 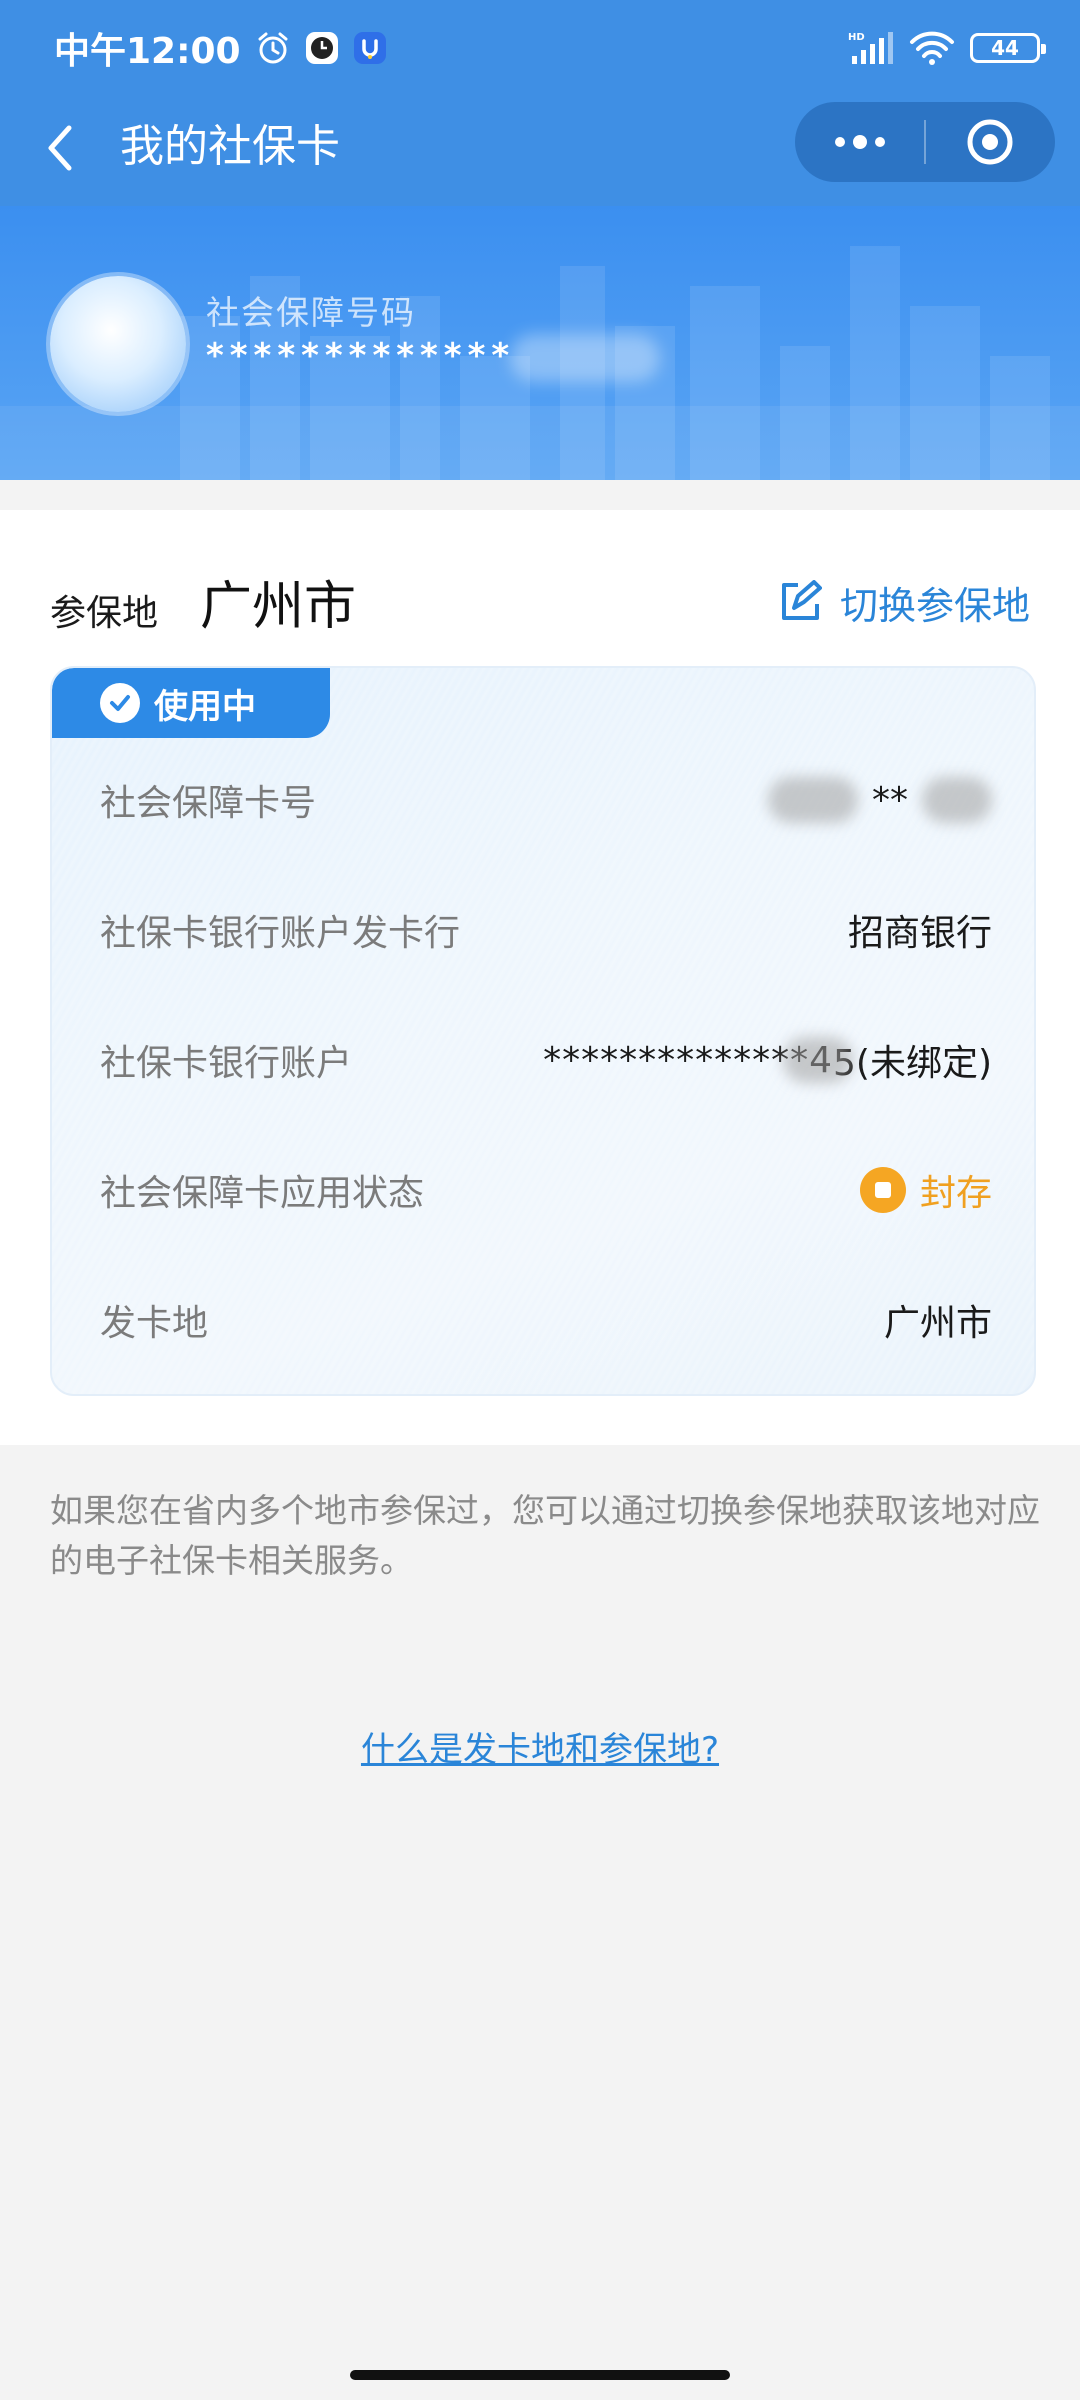 I want to click on issuing-bank-value: 招商银行, so click(x=919, y=933).